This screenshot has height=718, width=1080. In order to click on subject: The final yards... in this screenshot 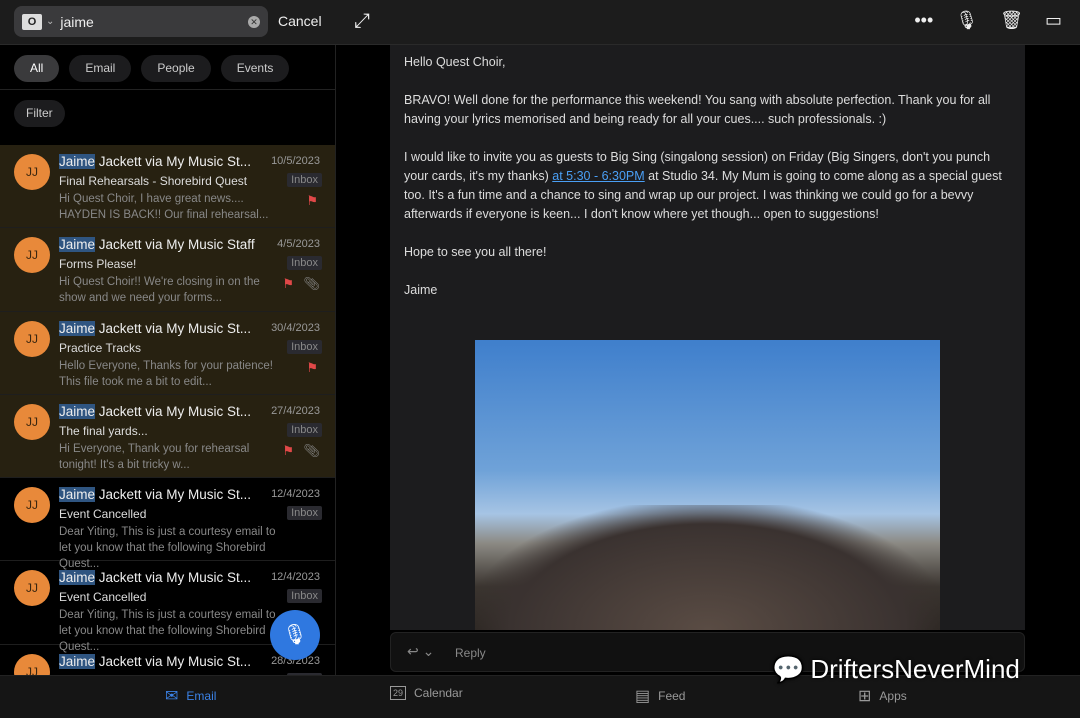, I will do `click(103, 430)`.